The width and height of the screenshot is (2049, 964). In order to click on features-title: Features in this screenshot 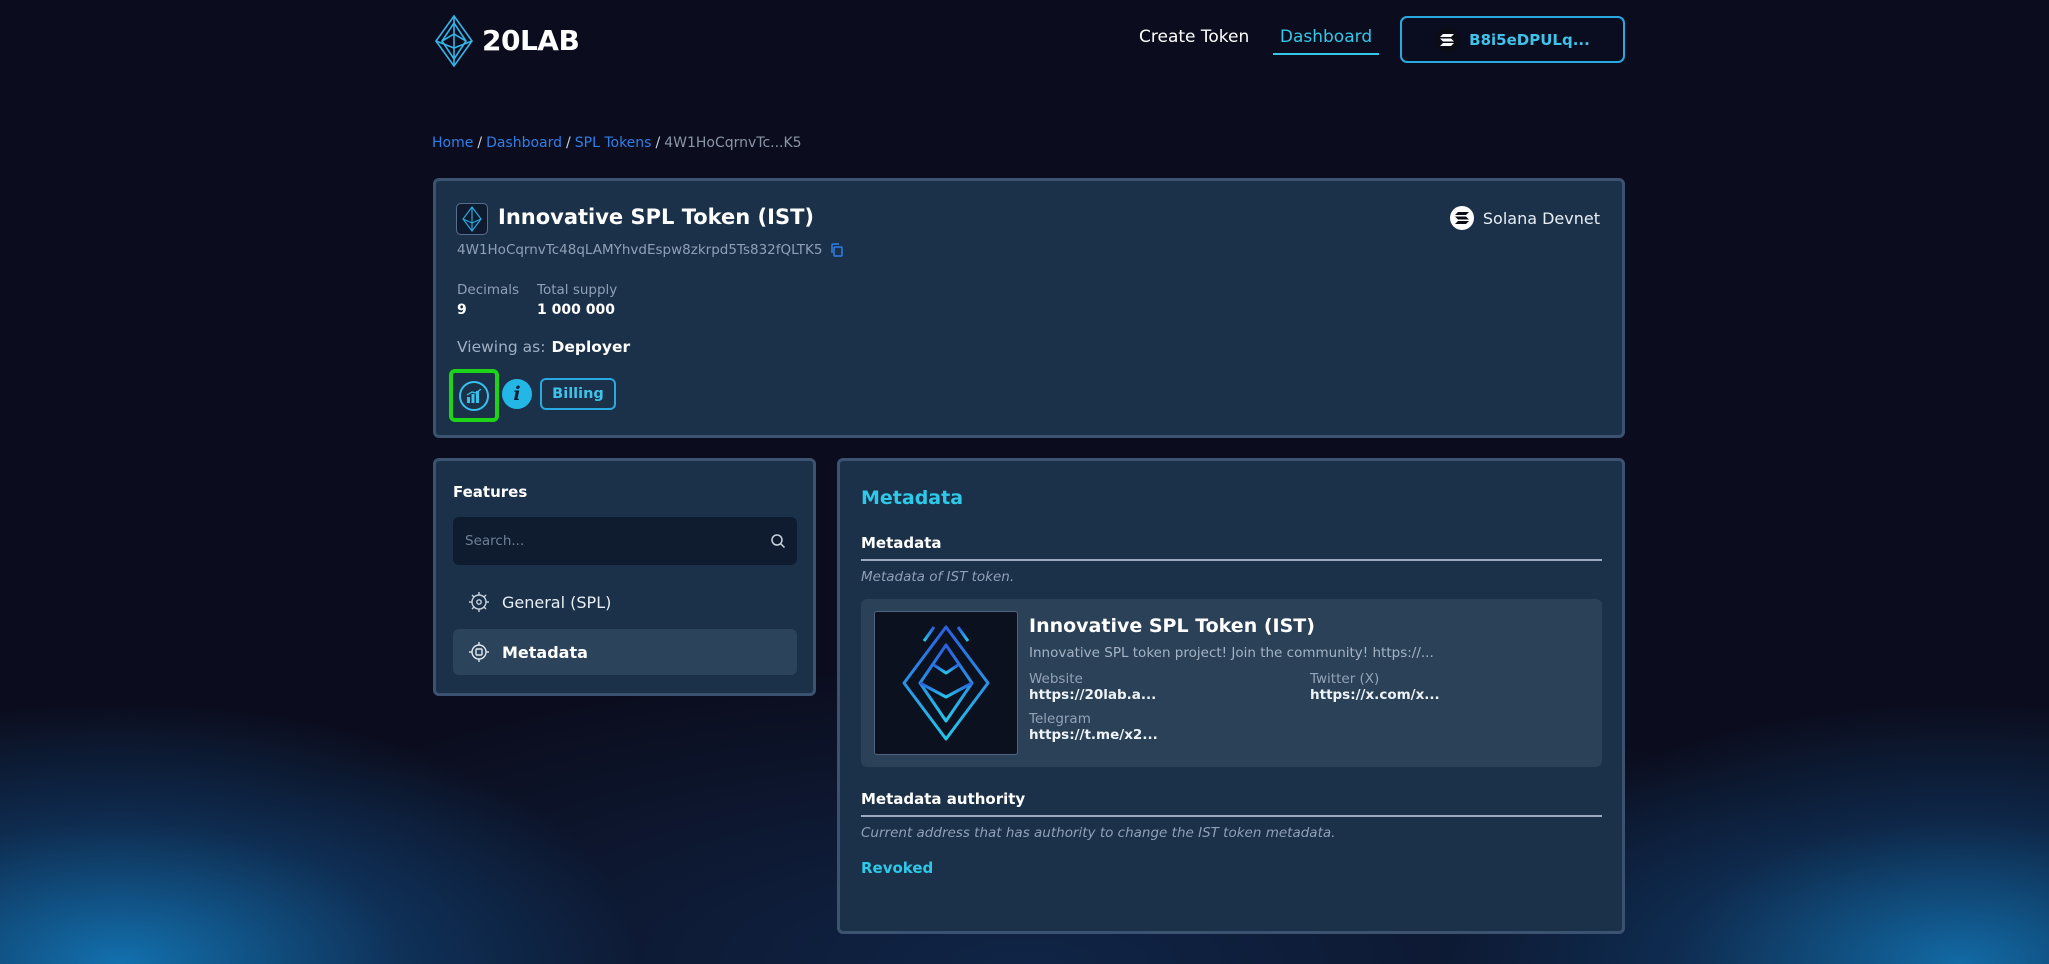, I will do `click(490, 492)`.